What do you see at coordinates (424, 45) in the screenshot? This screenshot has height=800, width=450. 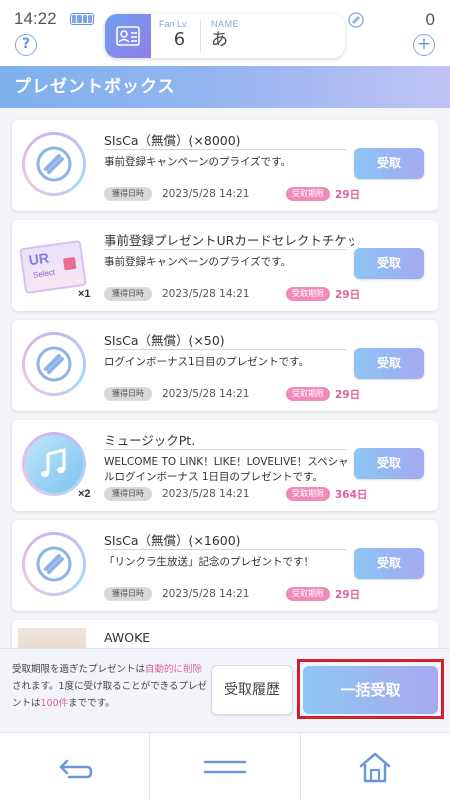 I see `add-currency-button: +` at bounding box center [424, 45].